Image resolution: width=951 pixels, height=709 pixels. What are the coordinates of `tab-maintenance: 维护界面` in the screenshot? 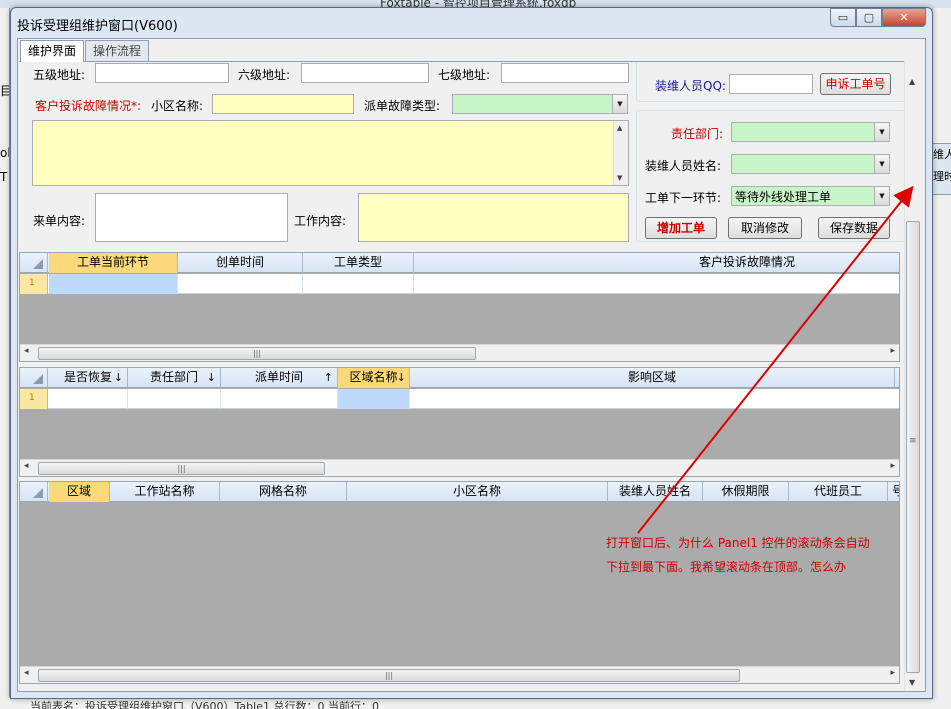 It's located at (52, 51).